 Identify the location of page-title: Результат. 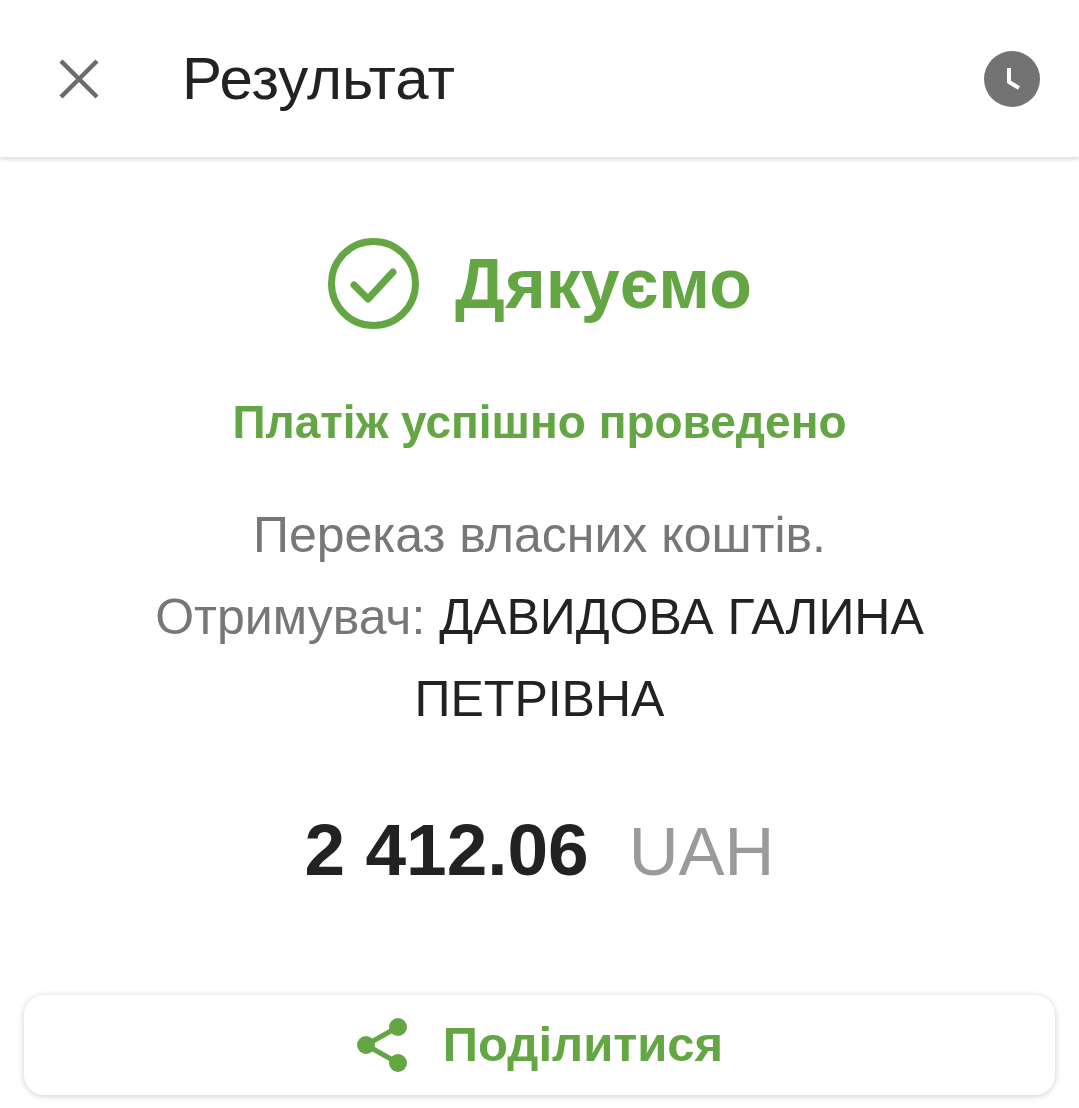
(318, 78).